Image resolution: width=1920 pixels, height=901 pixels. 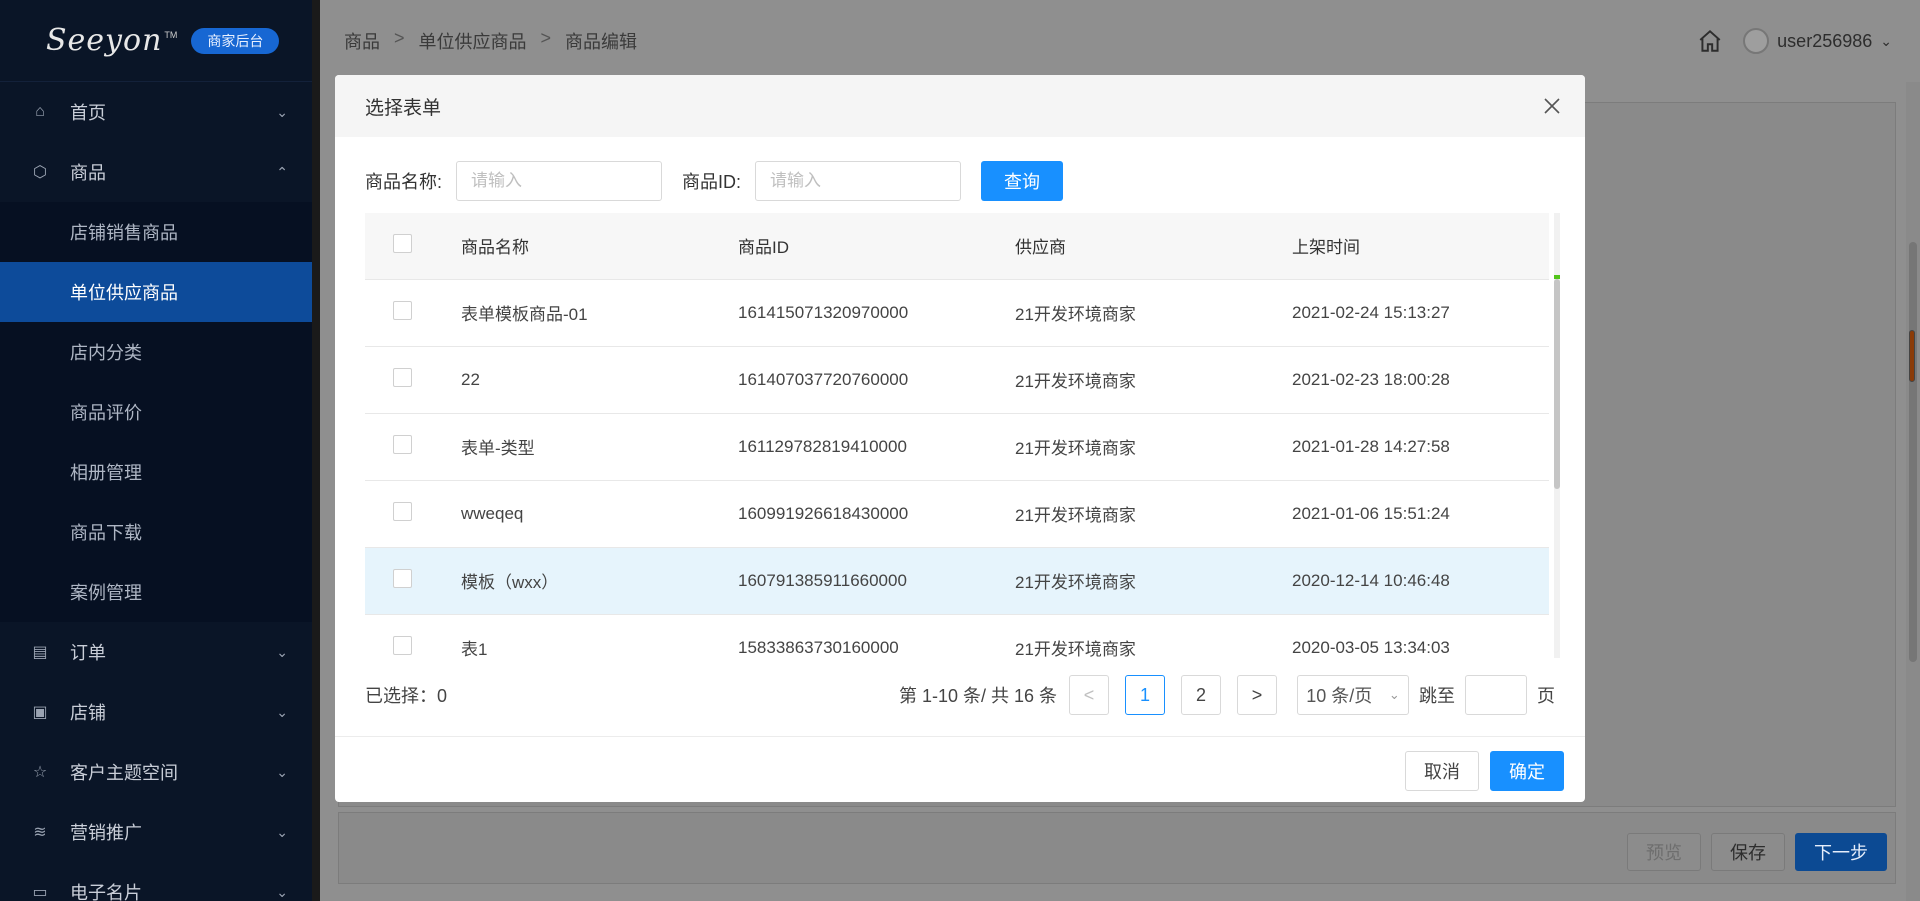 What do you see at coordinates (957, 246) in the screenshot?
I see `table-header-row: 商品名称 商品ID 供应商 上架时间` at bounding box center [957, 246].